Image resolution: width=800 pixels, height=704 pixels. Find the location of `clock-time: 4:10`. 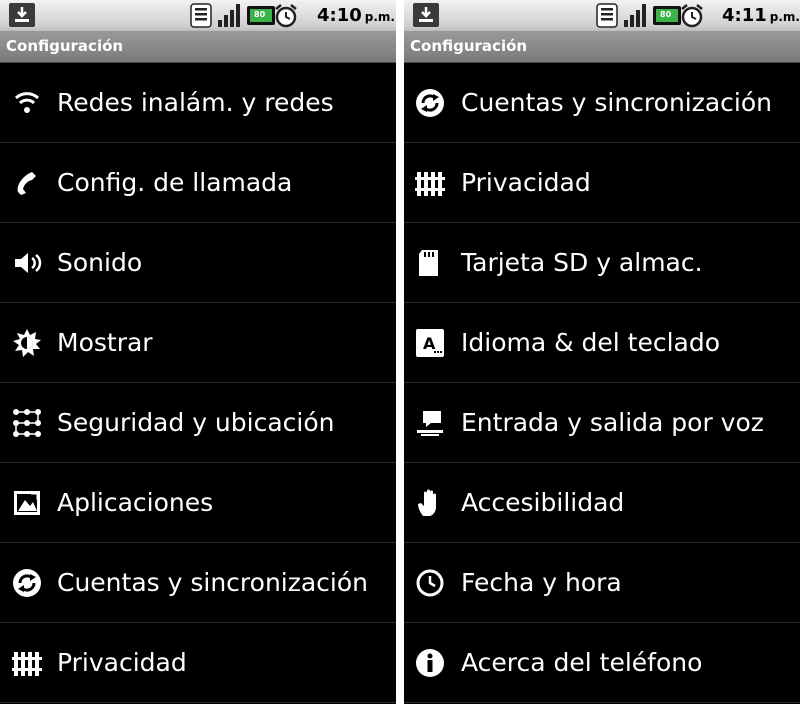

clock-time: 4:10 is located at coordinates (339, 15).